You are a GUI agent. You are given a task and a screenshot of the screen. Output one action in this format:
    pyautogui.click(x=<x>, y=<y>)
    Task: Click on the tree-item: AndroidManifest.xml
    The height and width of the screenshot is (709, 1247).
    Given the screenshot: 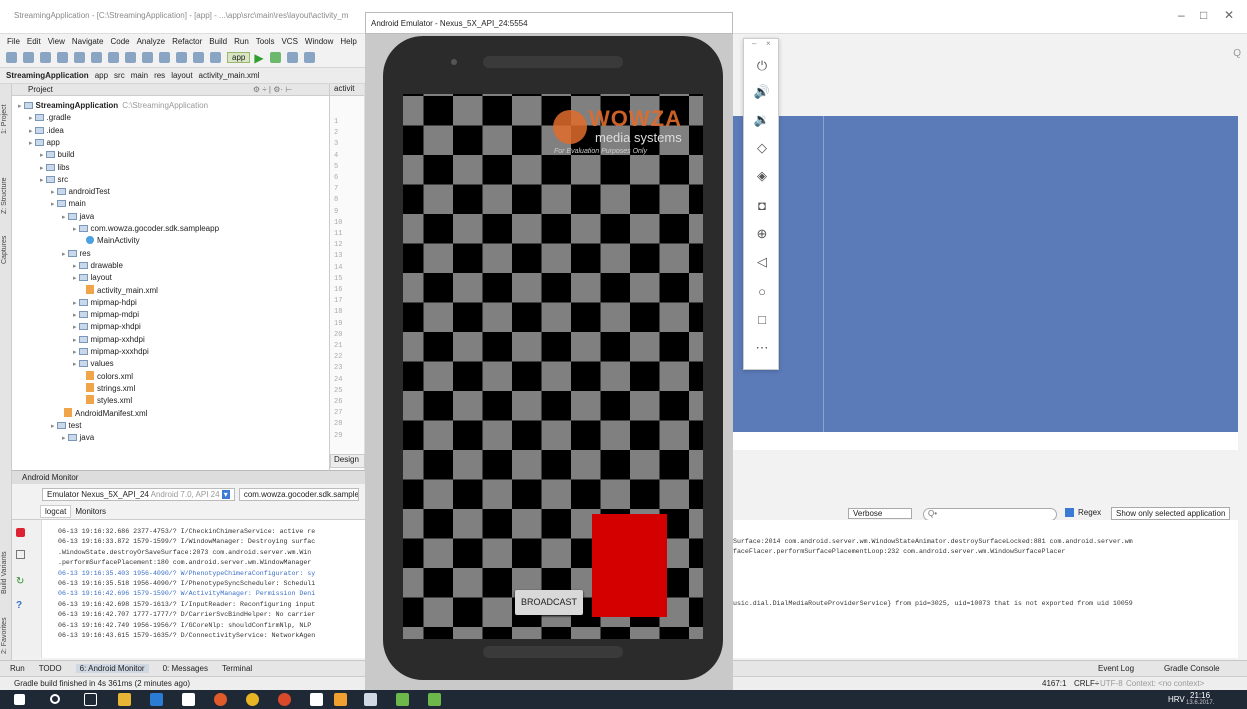 What is the action you would take?
    pyautogui.click(x=104, y=413)
    